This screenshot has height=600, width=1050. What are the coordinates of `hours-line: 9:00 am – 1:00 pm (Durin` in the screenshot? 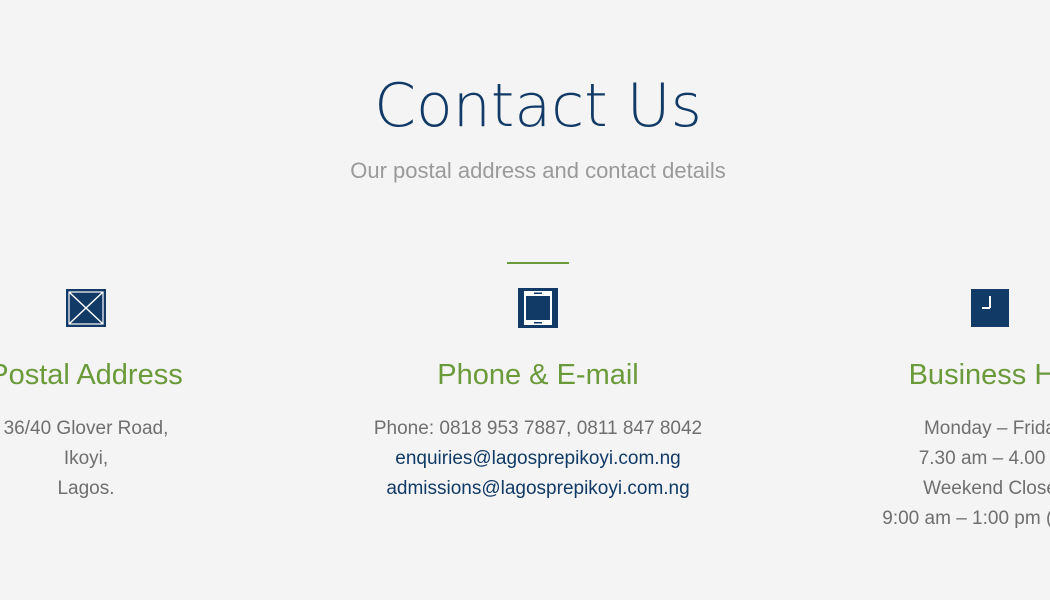 It's located at (966, 518).